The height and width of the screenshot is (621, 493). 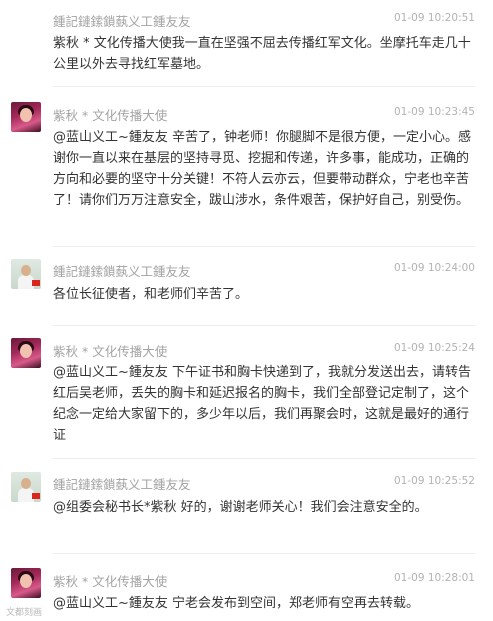 I want to click on comment-time: 01-09 10:25:24, so click(x=434, y=348).